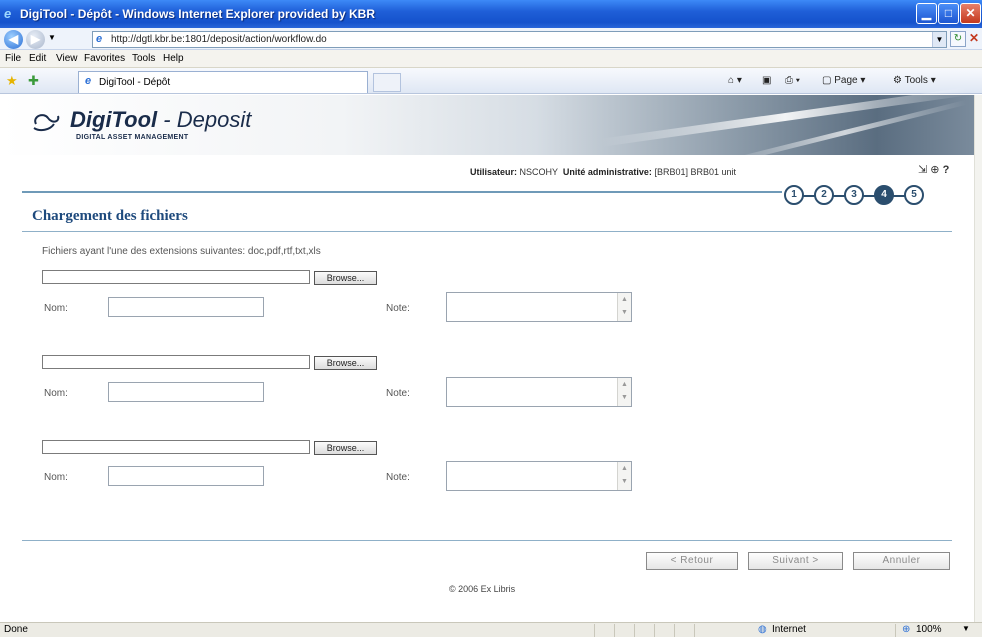 This screenshot has width=982, height=637. I want to click on security-zone: Internet, so click(789, 629).